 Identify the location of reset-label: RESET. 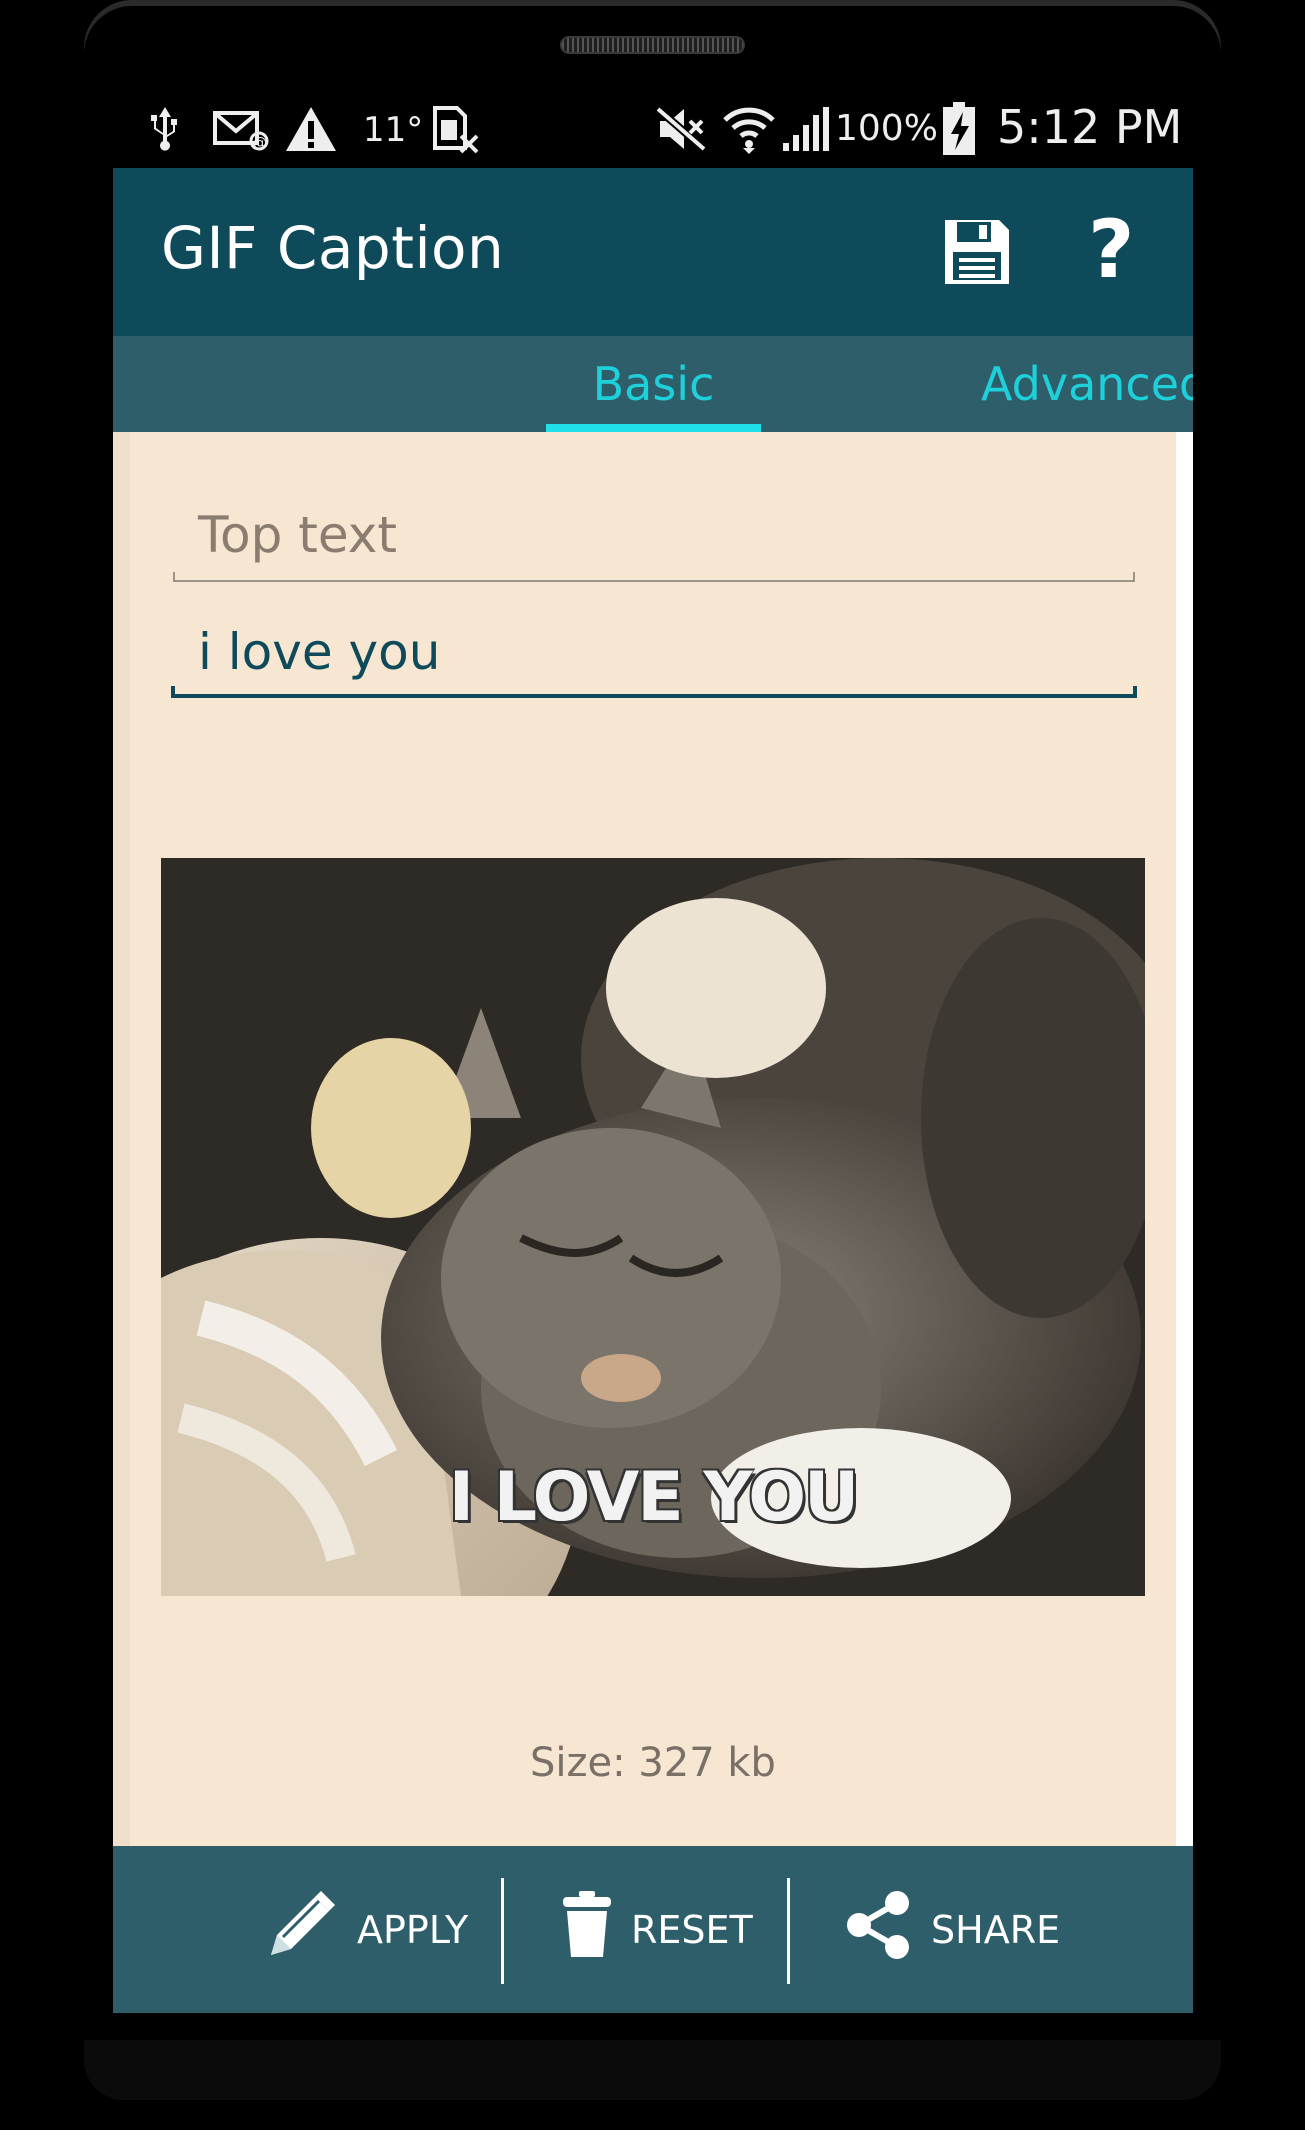
(692, 1929).